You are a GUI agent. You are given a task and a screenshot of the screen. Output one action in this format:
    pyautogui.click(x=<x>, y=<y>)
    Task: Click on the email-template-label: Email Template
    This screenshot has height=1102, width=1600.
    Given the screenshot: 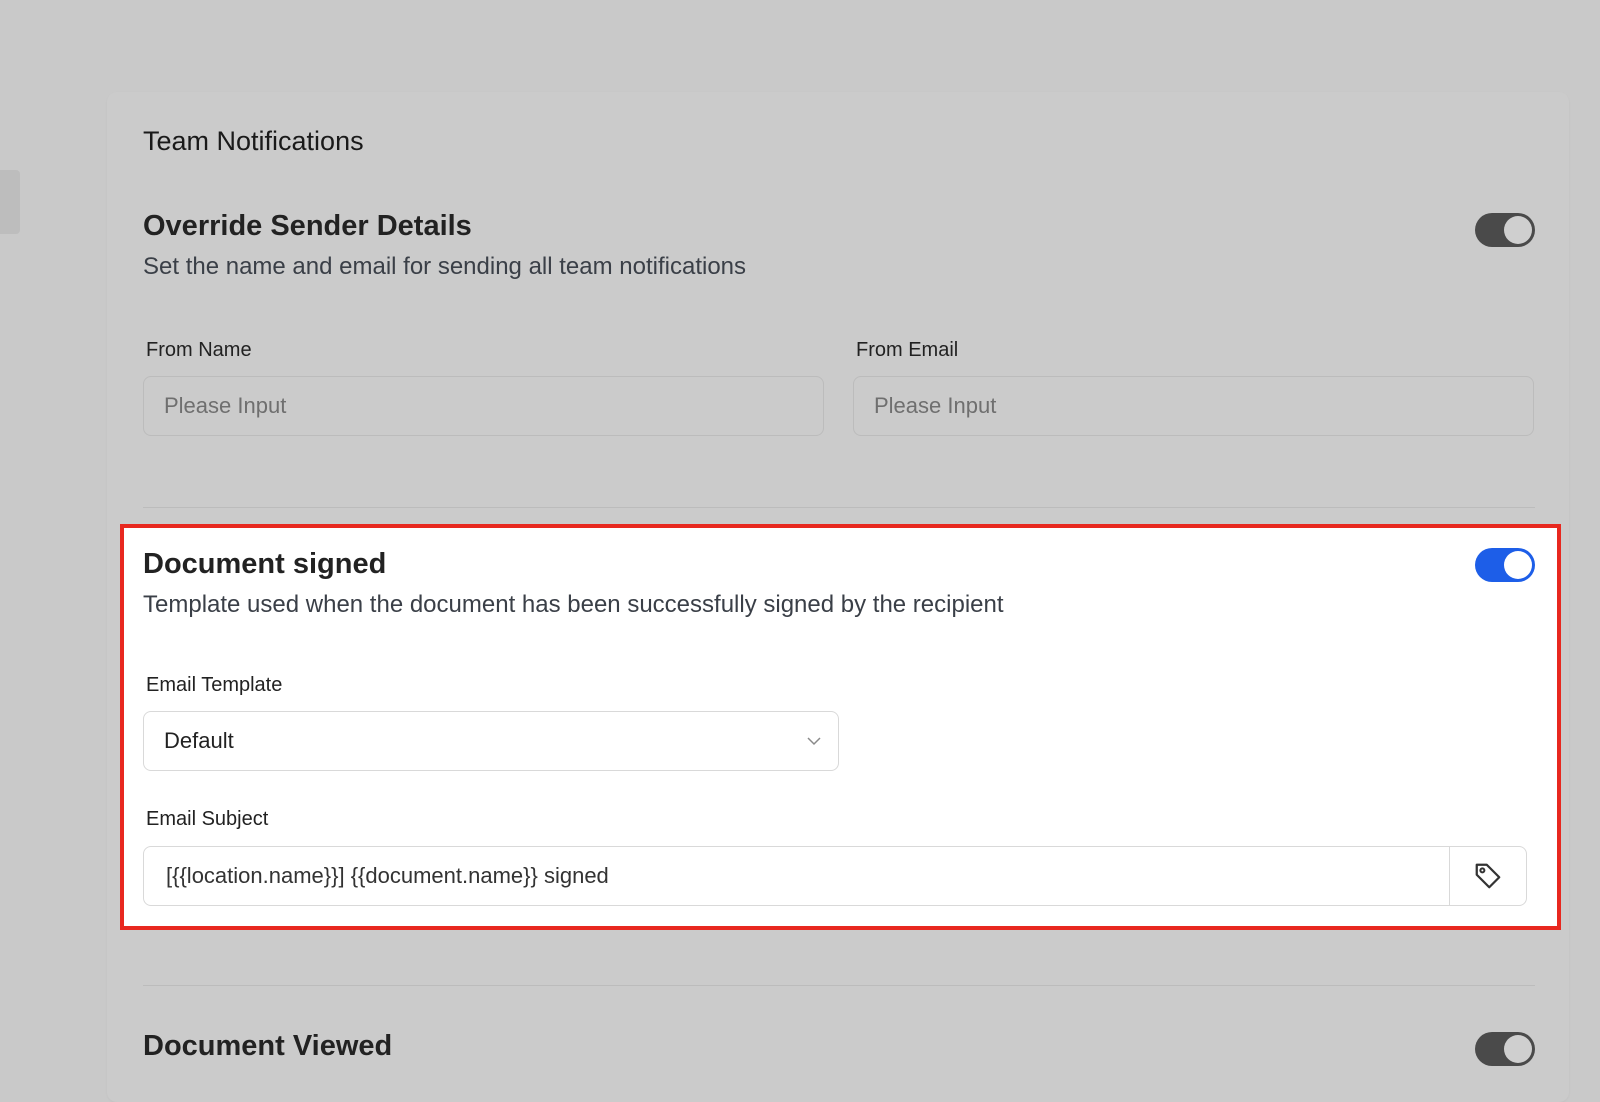 What is the action you would take?
    pyautogui.click(x=214, y=685)
    